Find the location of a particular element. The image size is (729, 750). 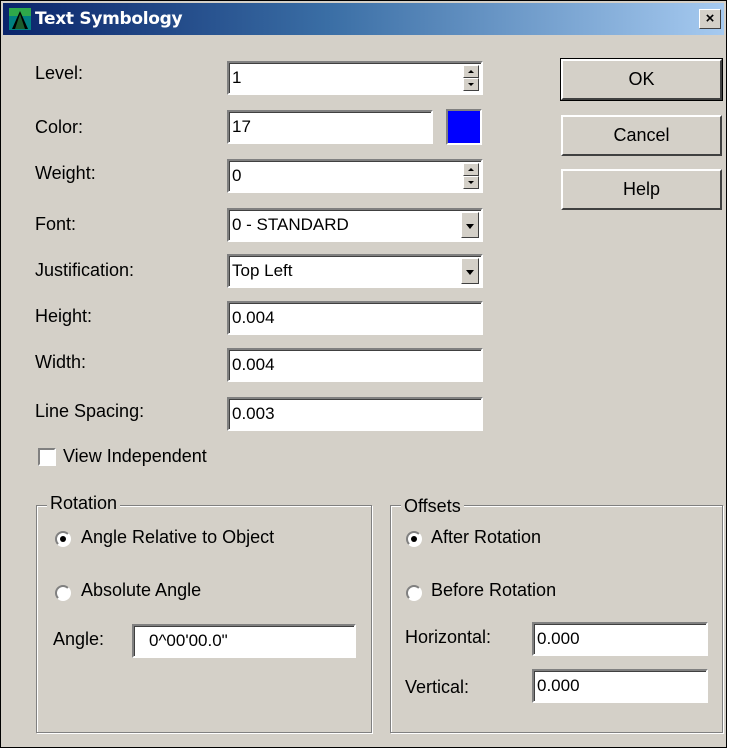

weight-label: Weight: is located at coordinates (65, 173).